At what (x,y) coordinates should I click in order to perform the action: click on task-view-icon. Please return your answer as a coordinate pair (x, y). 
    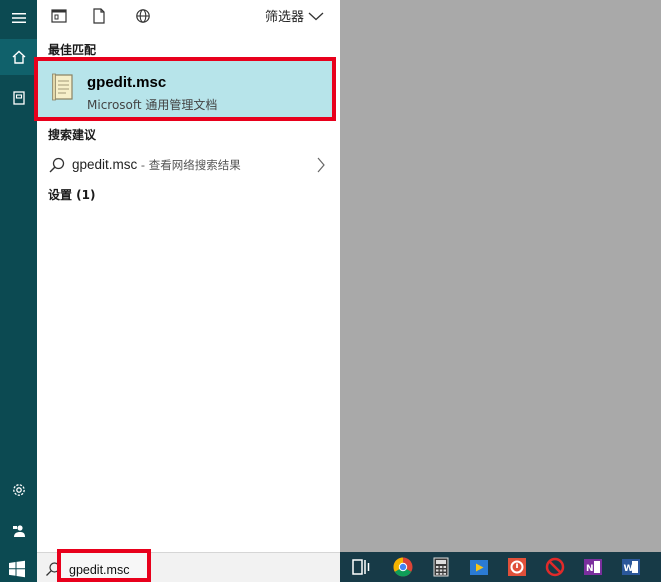
    Looking at the image, I should click on (361, 567).